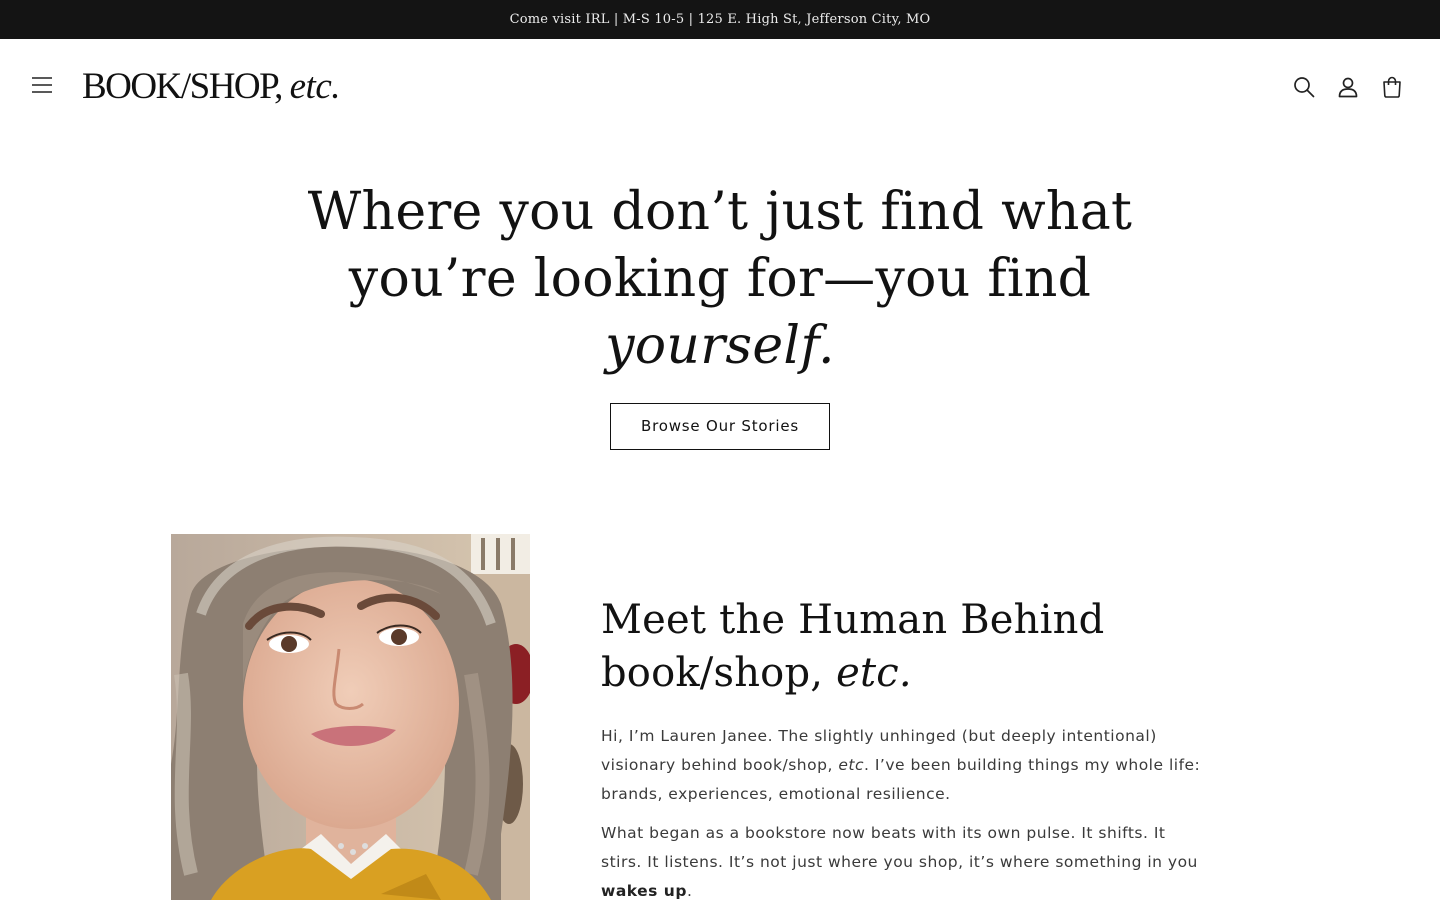 This screenshot has height=906, width=1440. Describe the element at coordinates (851, 765) in the screenshot. I see `about-p1-emphasis: etc` at that location.